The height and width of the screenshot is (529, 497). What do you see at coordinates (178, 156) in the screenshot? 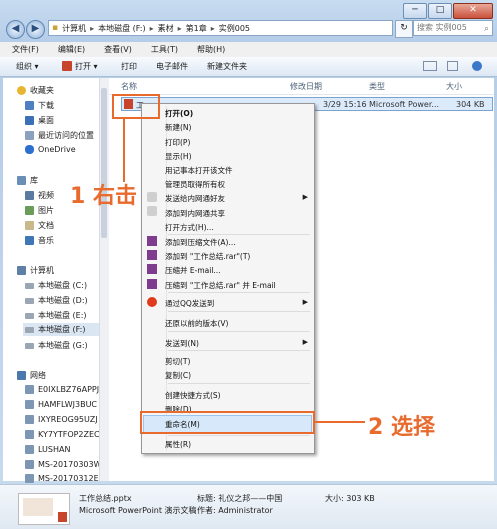
I see `menu-show: 显示(H)` at bounding box center [178, 156].